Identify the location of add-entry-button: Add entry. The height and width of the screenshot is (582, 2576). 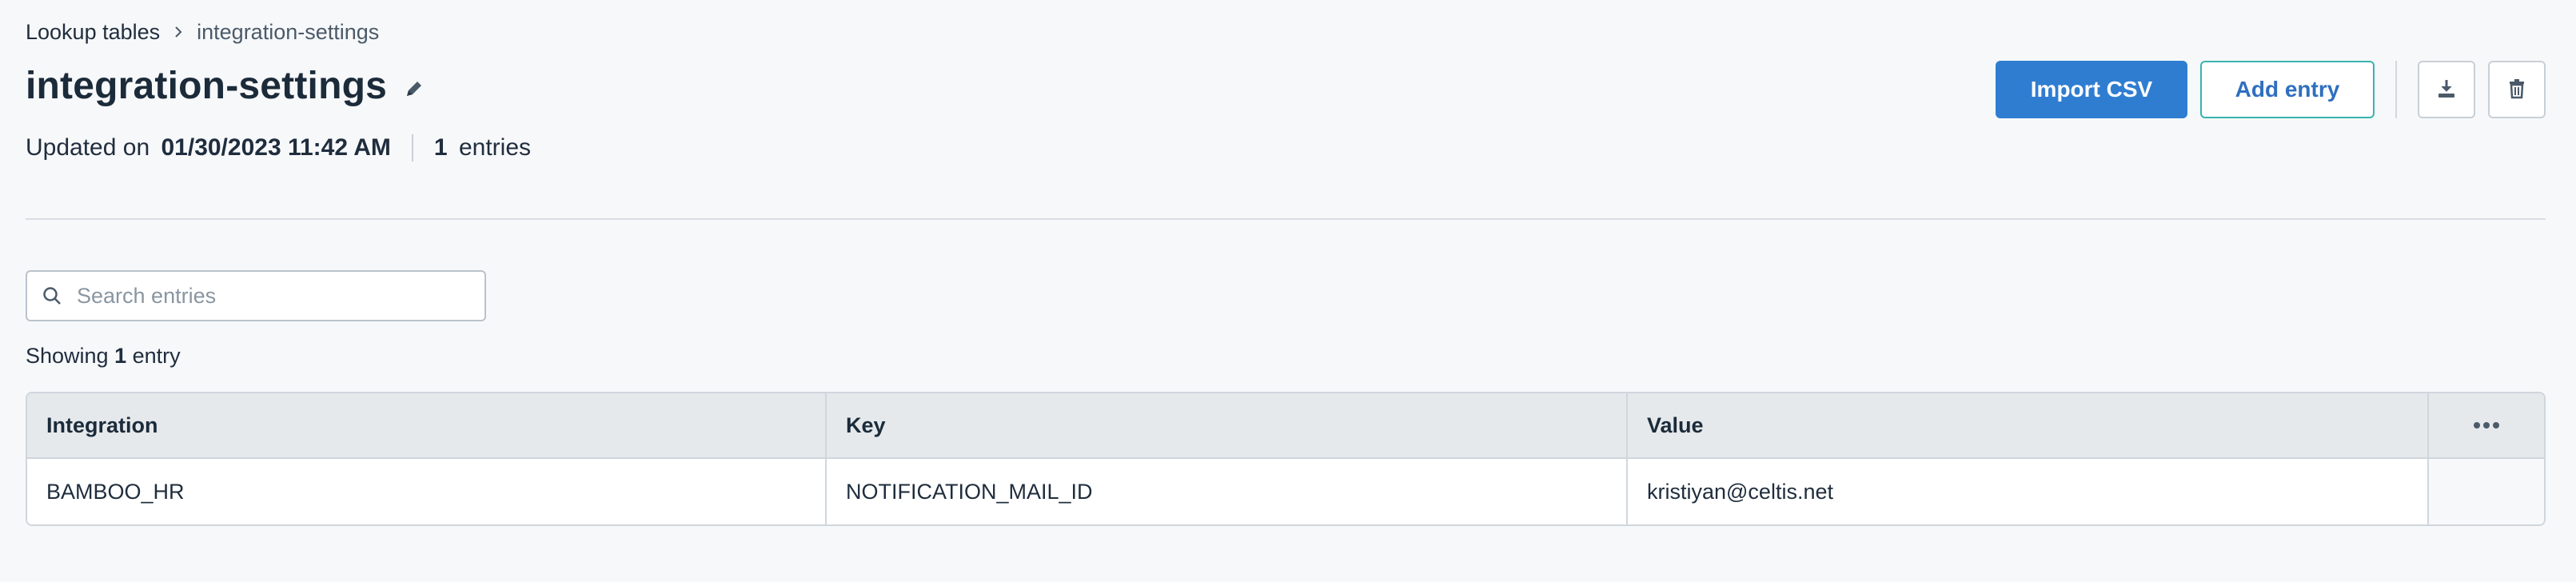
(2288, 89).